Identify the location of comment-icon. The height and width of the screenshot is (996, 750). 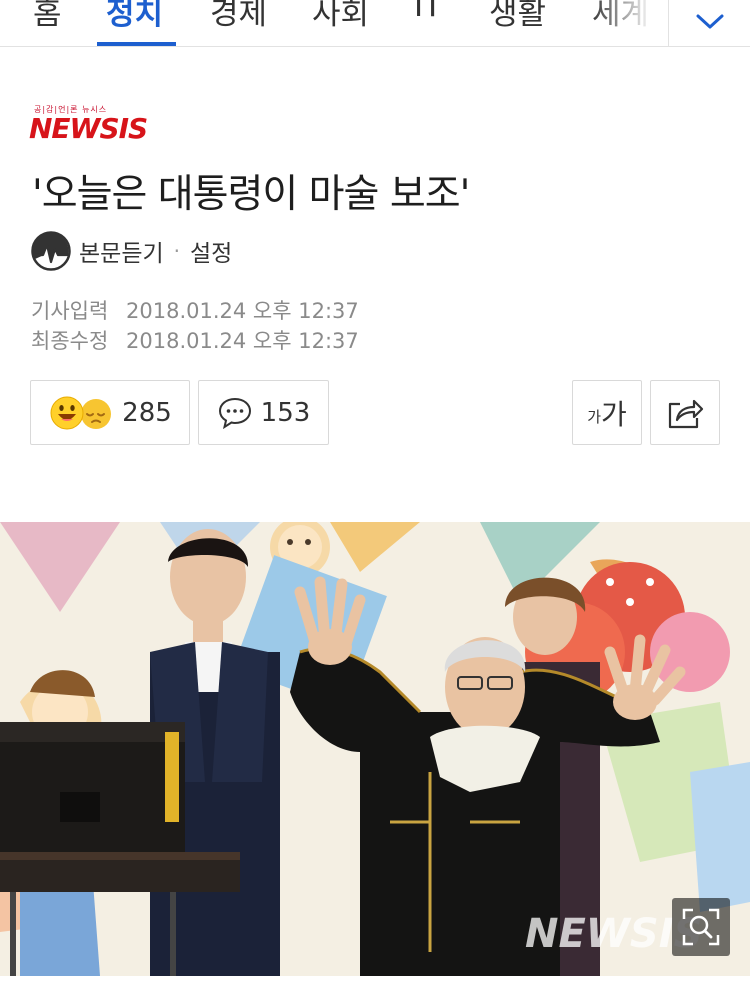
(234, 413).